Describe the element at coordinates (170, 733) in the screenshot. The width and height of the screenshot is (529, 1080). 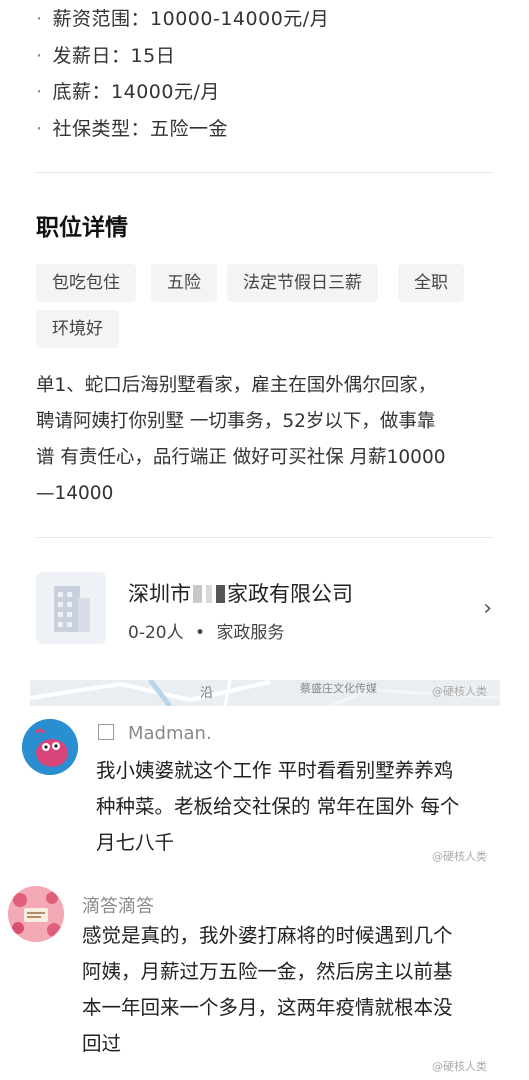
I see `username-text: Madman.` at that location.